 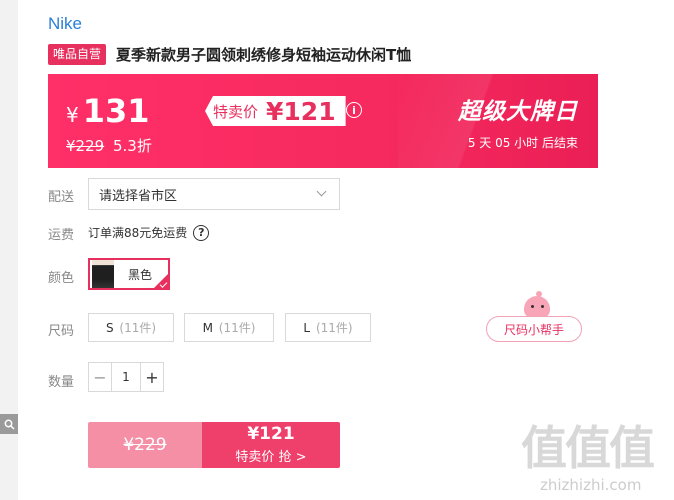 What do you see at coordinates (116, 111) in the screenshot?
I see `current-price-value: 131` at bounding box center [116, 111].